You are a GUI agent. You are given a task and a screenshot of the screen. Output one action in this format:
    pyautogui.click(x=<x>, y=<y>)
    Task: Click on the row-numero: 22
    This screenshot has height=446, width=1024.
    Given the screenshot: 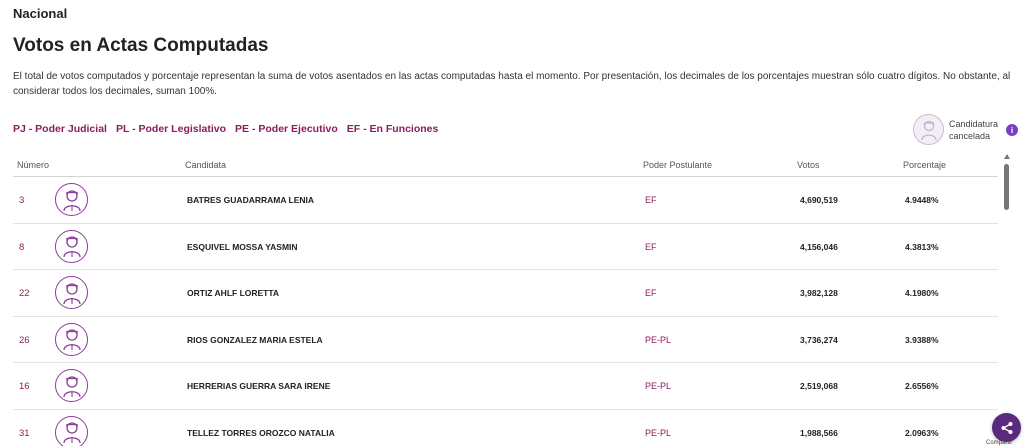 What is the action you would take?
    pyautogui.click(x=24, y=293)
    